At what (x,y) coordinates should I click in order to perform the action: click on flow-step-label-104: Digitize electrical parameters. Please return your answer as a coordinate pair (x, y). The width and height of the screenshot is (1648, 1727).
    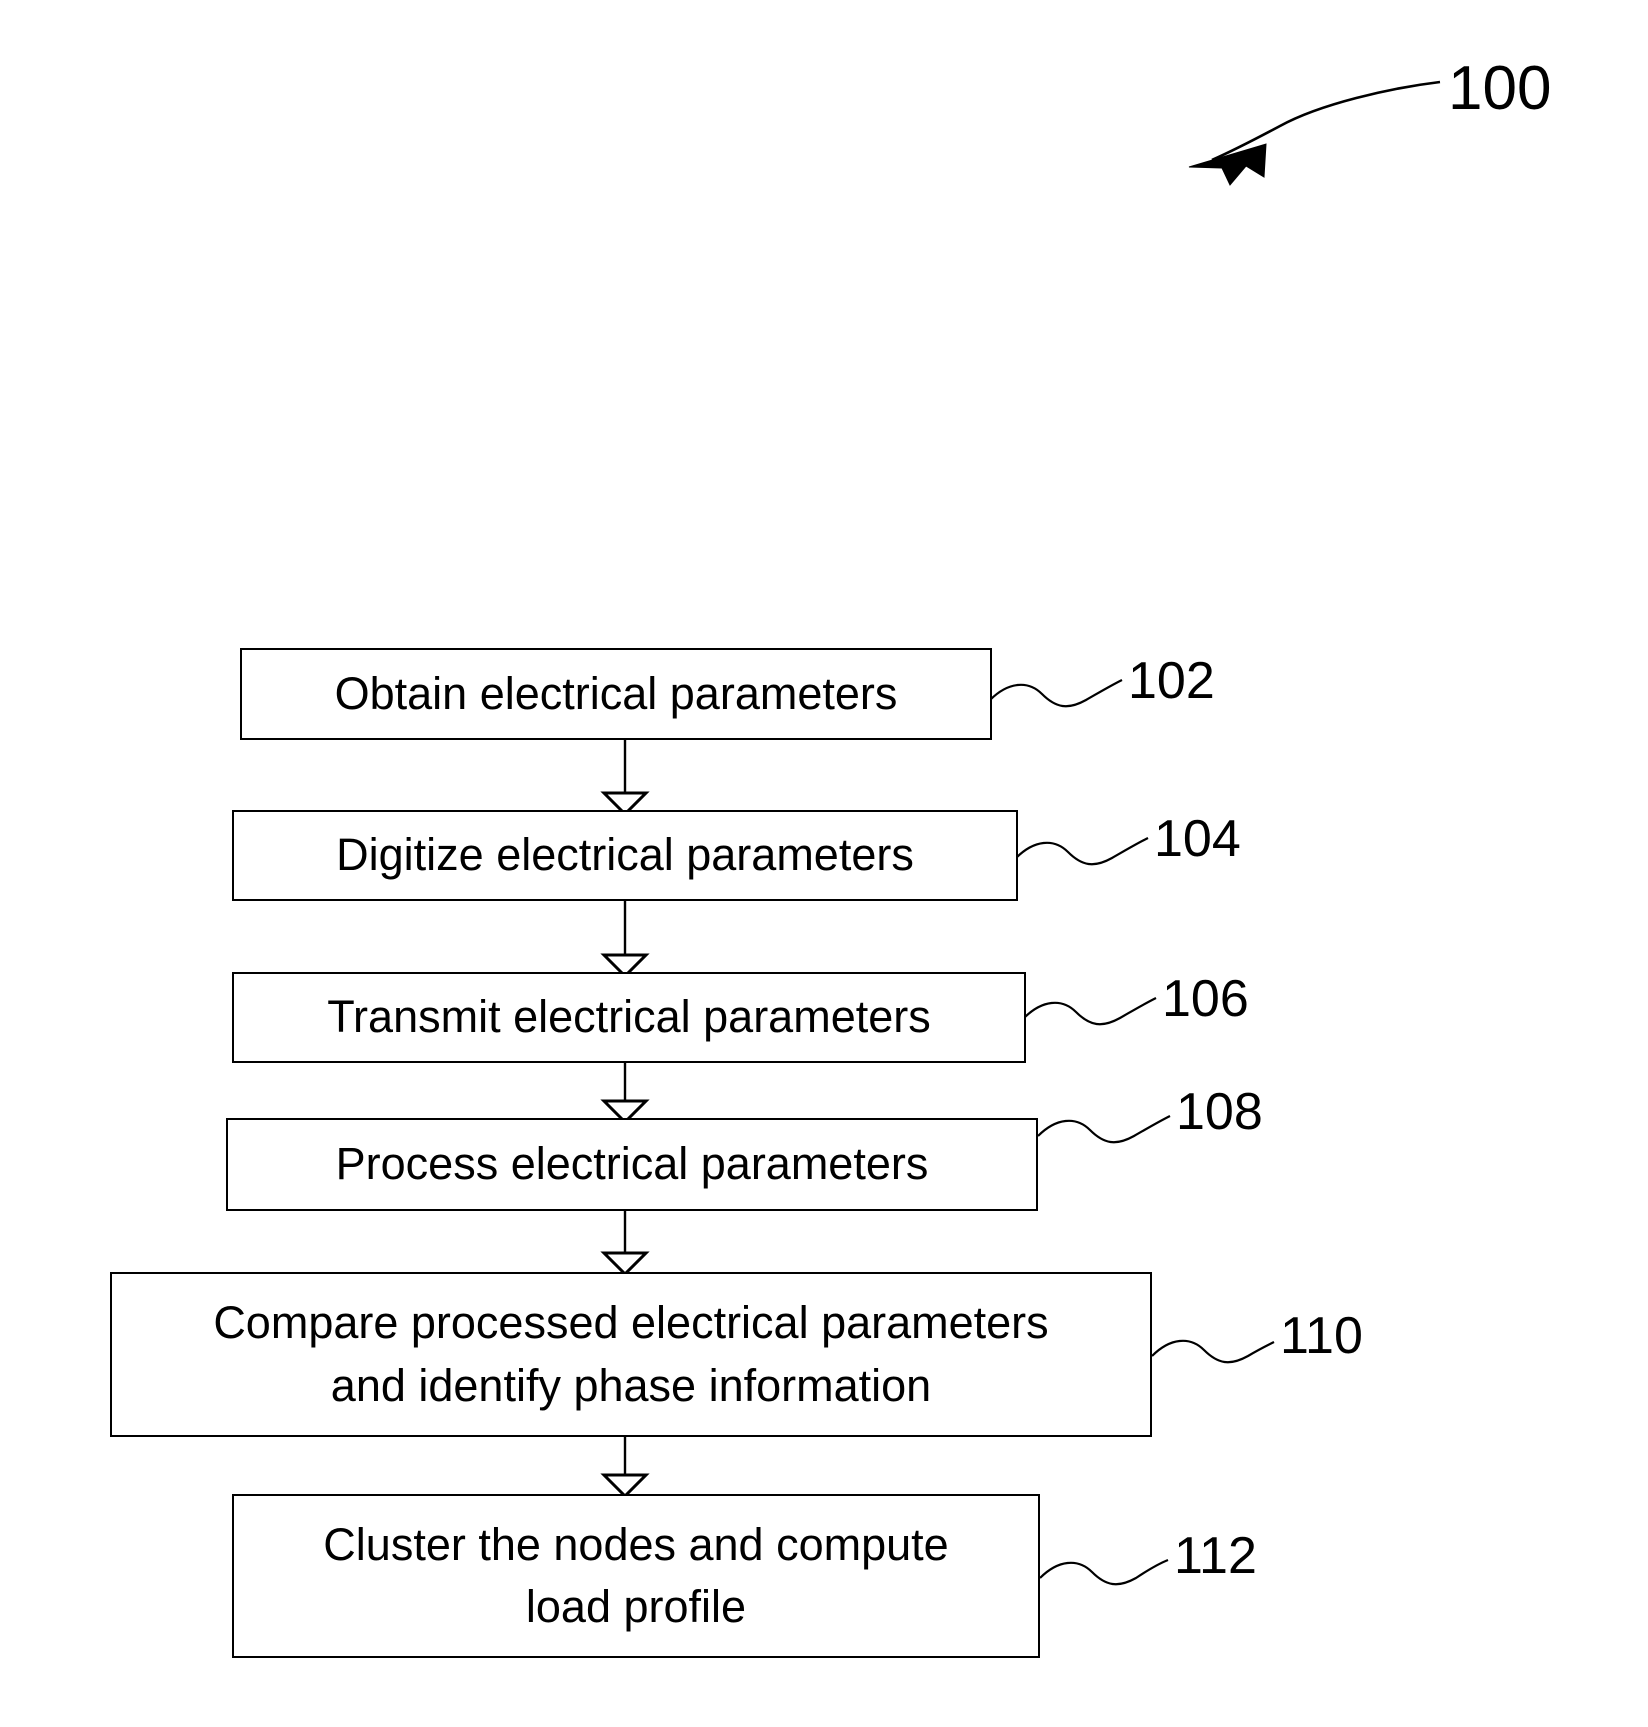
    Looking at the image, I should click on (625, 855).